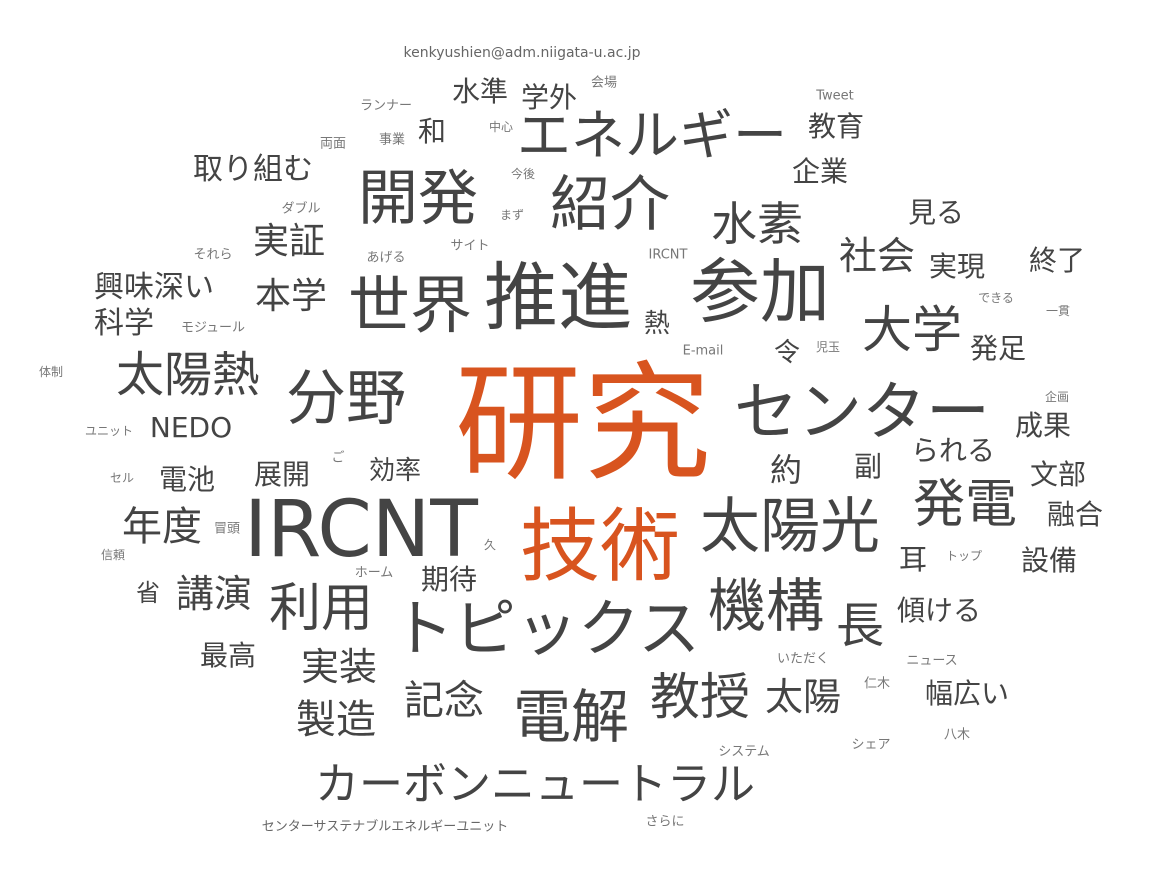 This screenshot has height=875, width=1167. Describe the element at coordinates (188, 375) in the screenshot. I see `word-taiyonetsu: 太陽熱` at that location.